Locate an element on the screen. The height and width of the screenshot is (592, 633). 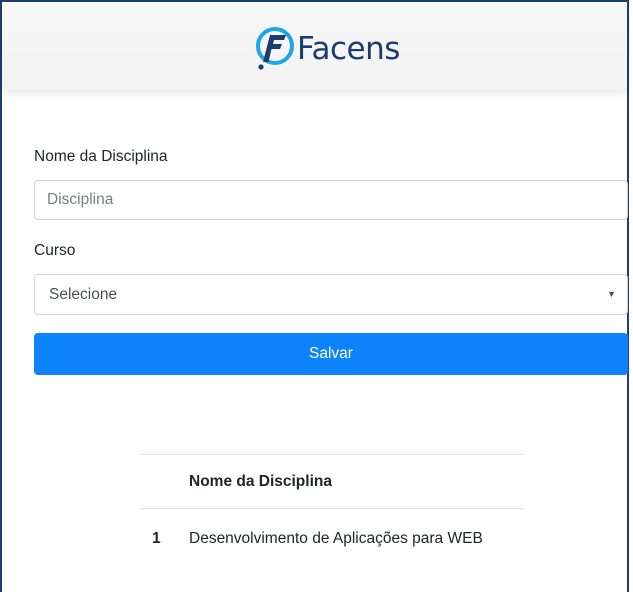
course-select: Selecione ▼ is located at coordinates (331, 294).